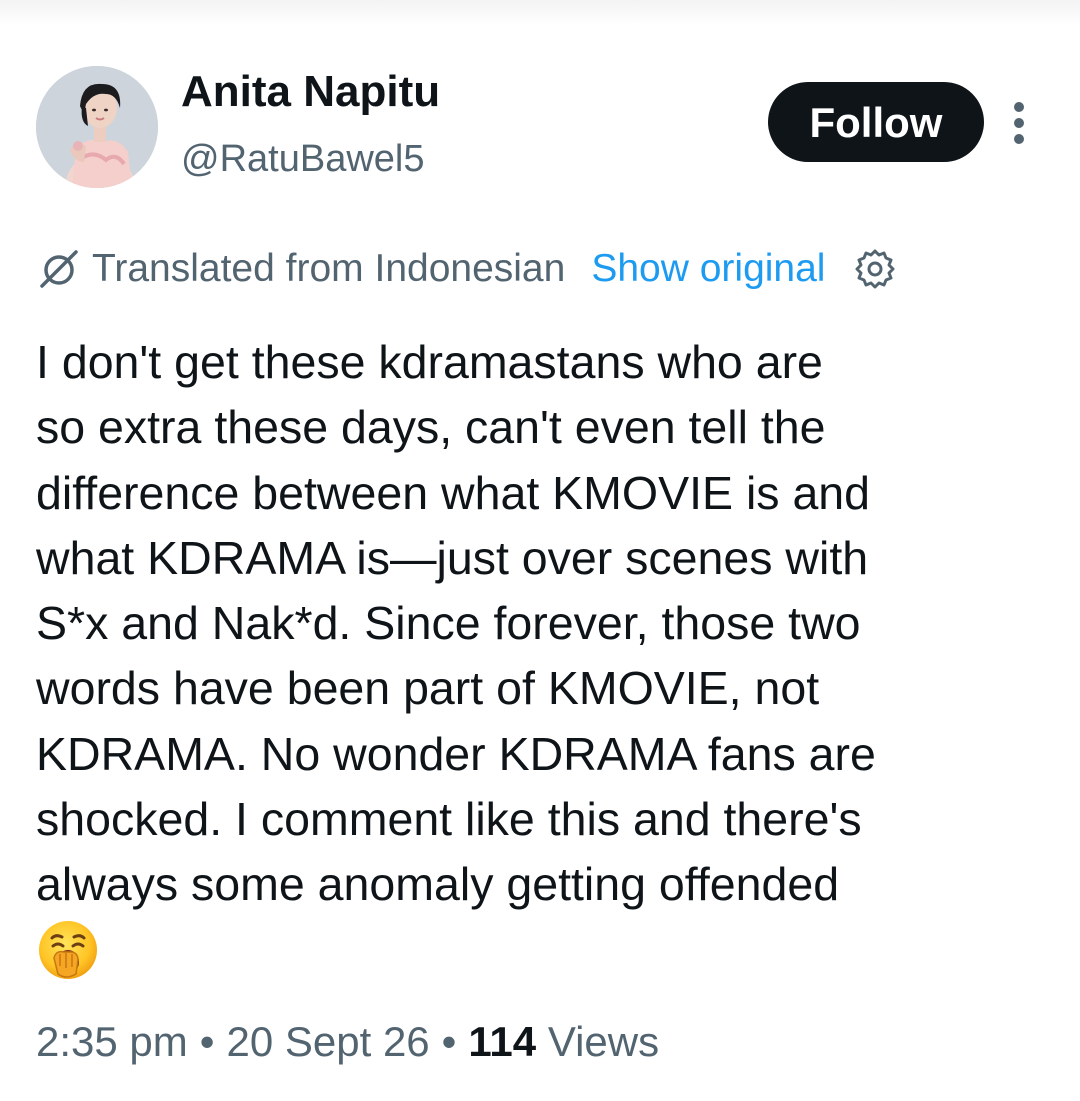 The height and width of the screenshot is (1101, 1080). What do you see at coordinates (428, 688) in the screenshot?
I see `tweet-text-line: words have been part of KMOVIE, not` at bounding box center [428, 688].